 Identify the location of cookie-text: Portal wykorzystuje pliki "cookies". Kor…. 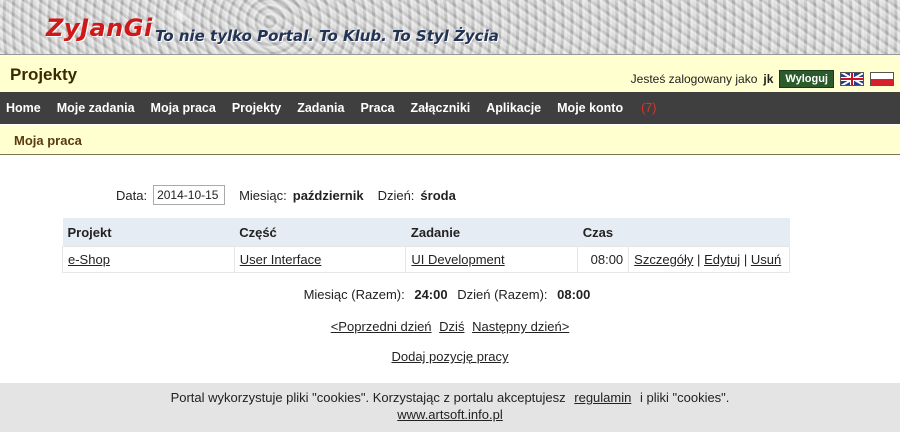
(368, 397).